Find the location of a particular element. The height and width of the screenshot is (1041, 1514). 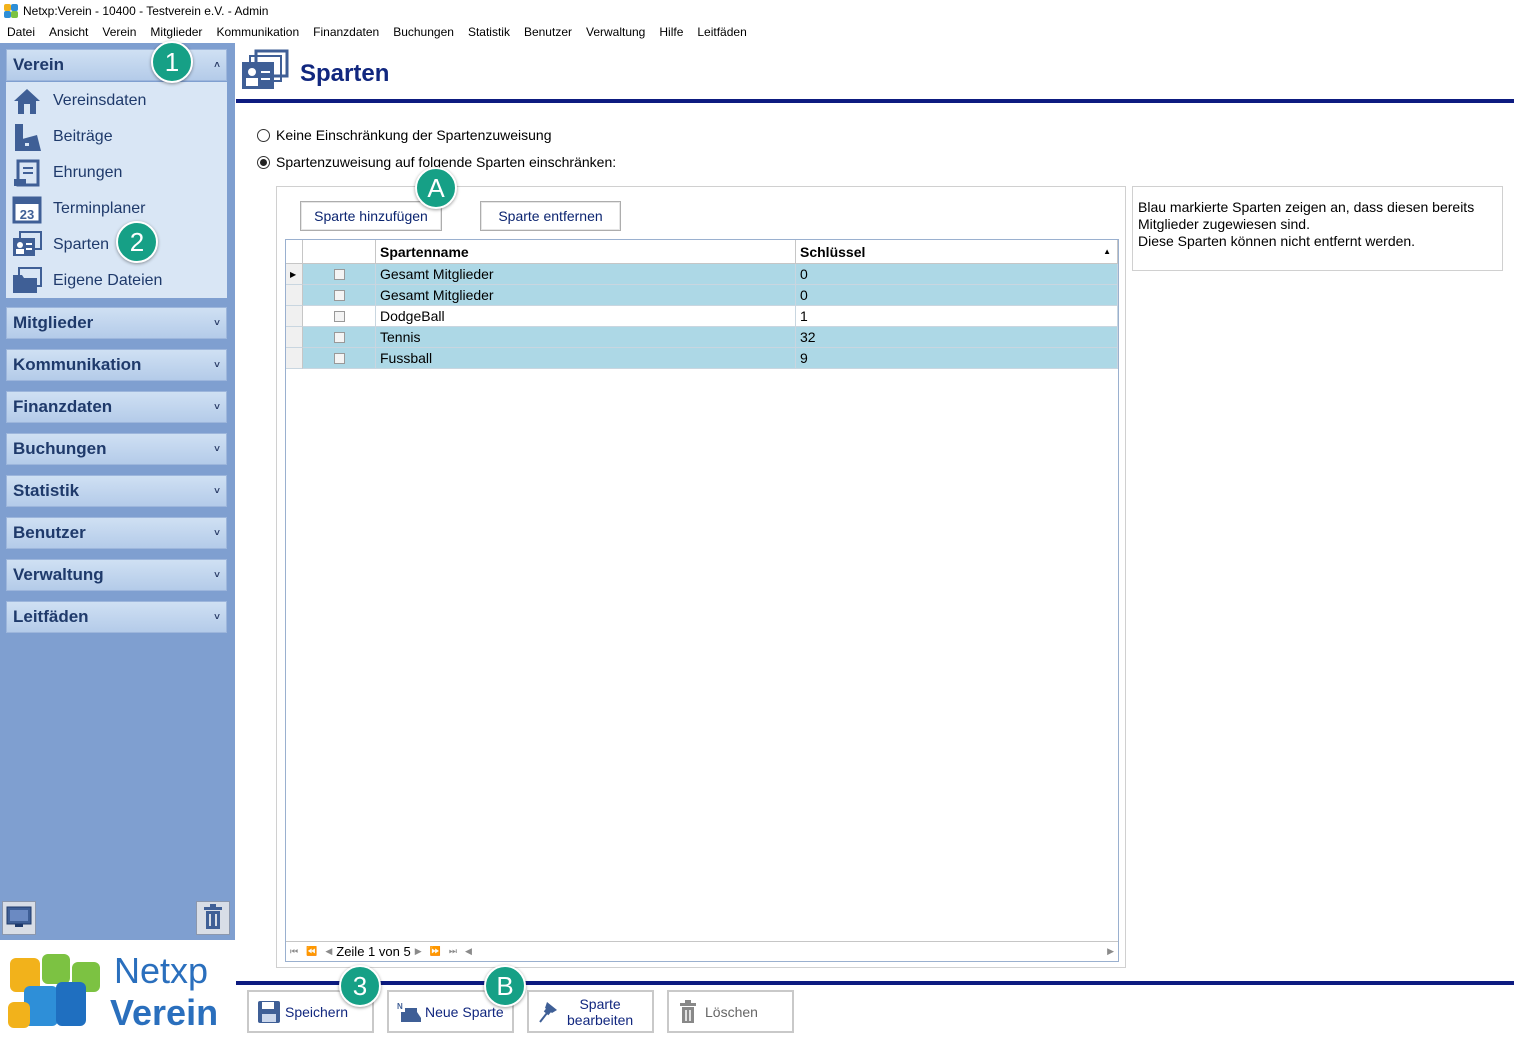

monitor-icon is located at coordinates (19, 918).